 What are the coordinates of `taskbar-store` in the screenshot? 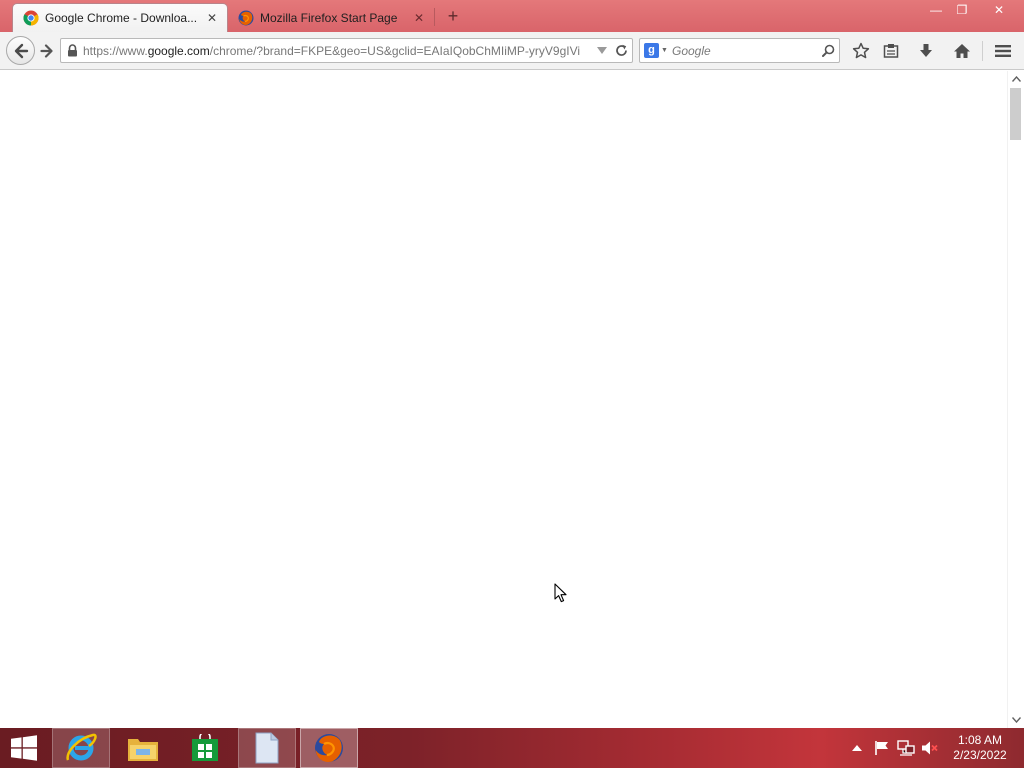 It's located at (205, 748).